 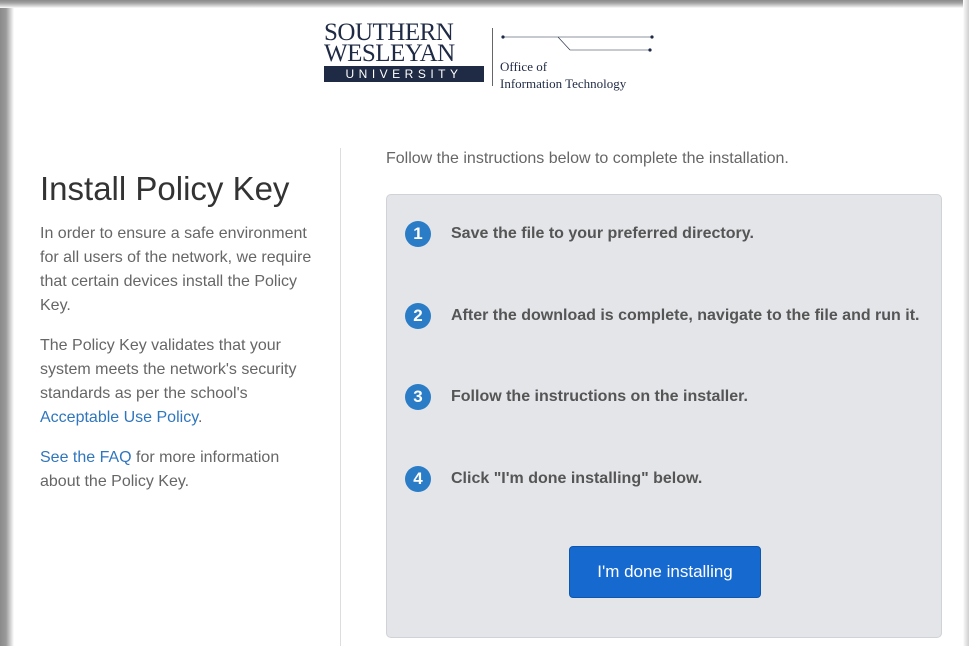 What do you see at coordinates (340, 397) in the screenshot?
I see `column-divider` at bounding box center [340, 397].